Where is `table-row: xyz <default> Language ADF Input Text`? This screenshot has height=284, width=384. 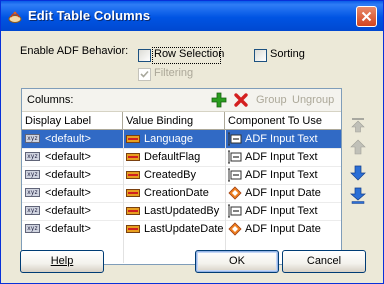 table-row: xyz <default> Language ADF Input Text is located at coordinates (181, 139).